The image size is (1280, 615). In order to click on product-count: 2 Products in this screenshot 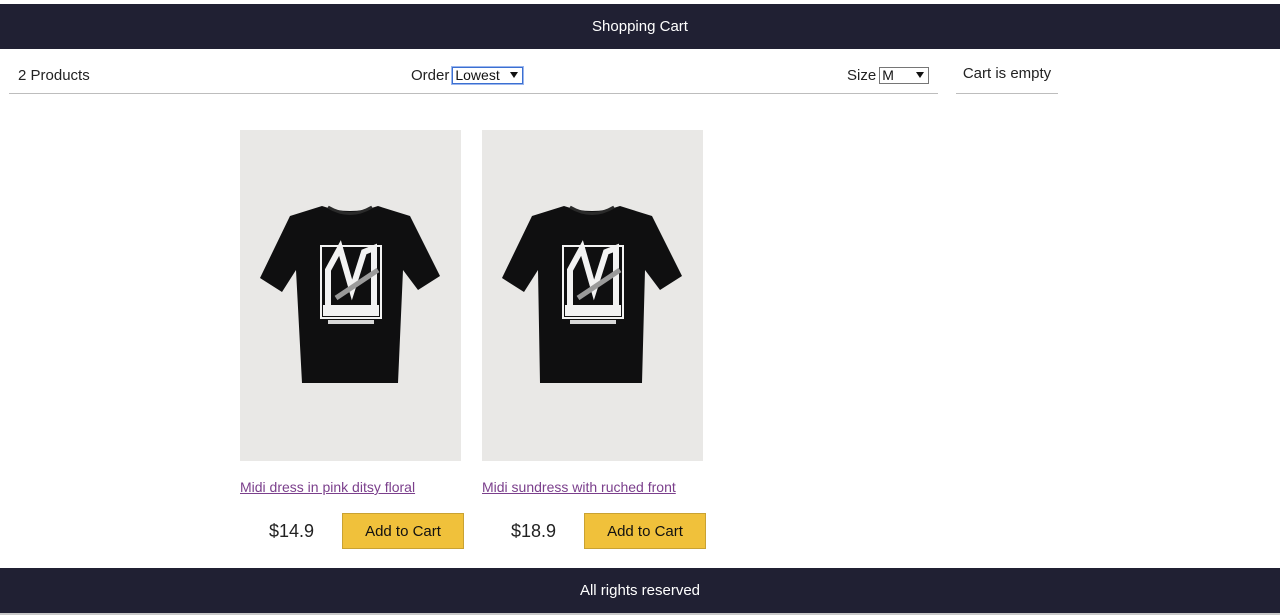, I will do `click(54, 75)`.